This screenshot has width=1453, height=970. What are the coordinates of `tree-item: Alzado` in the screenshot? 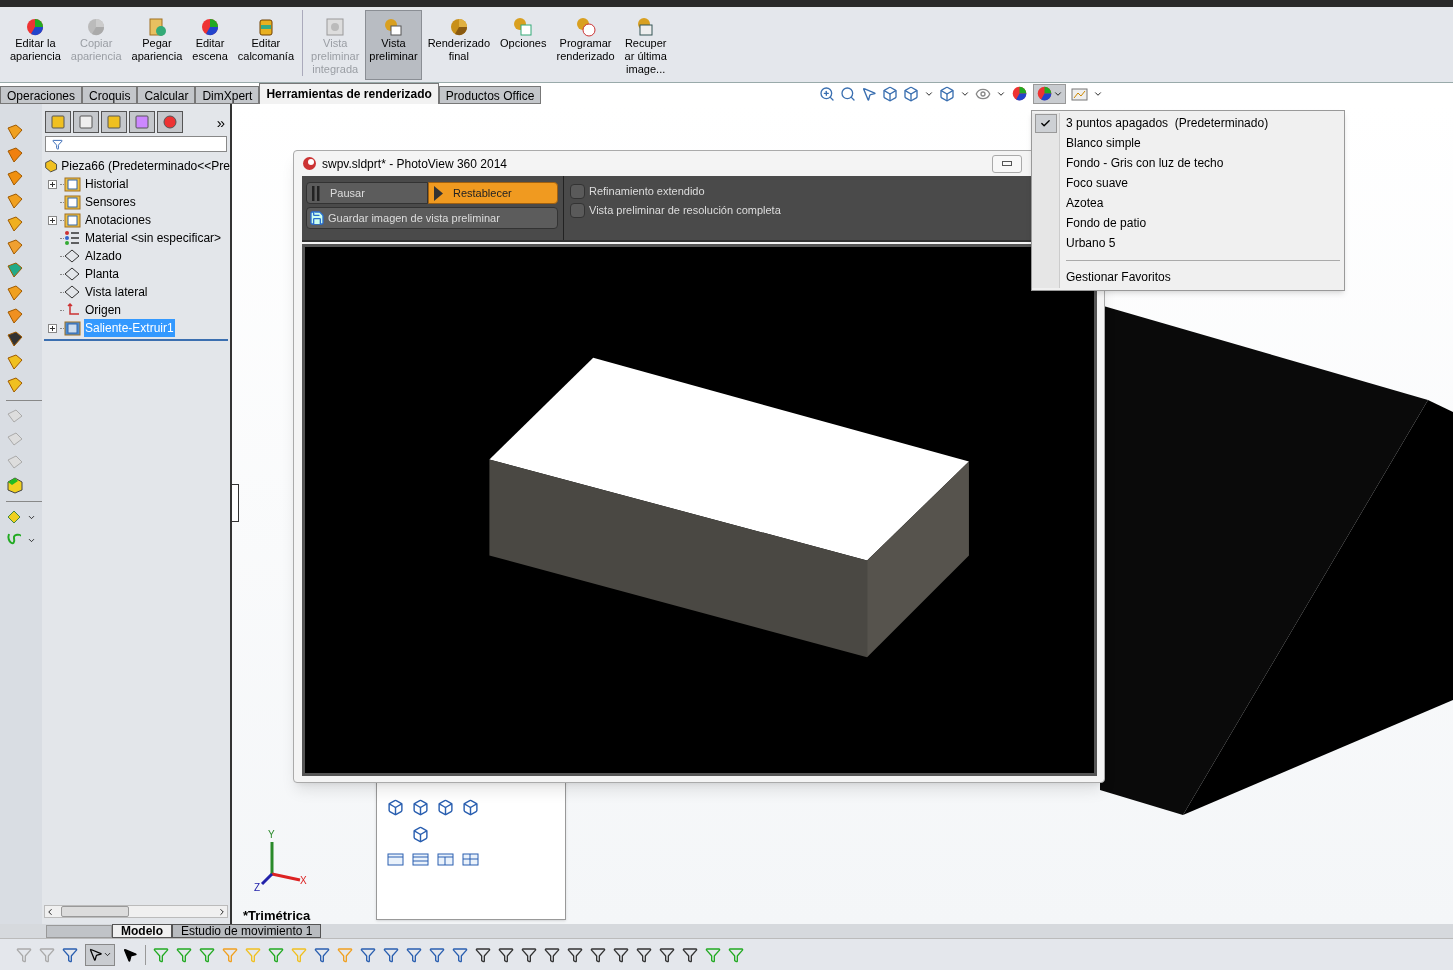 It's located at (103, 256).